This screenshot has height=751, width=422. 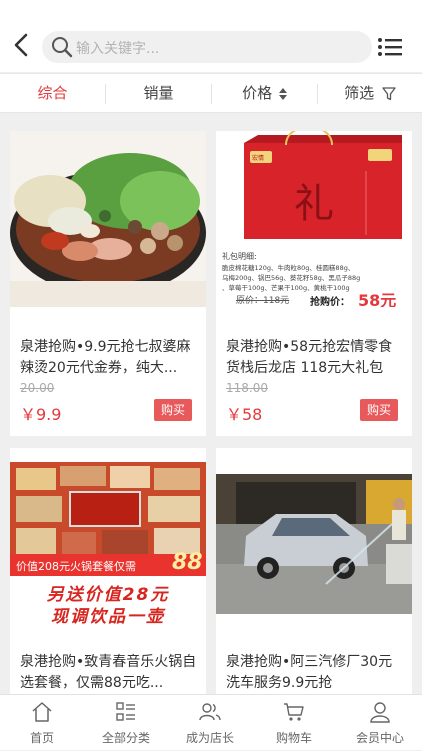 What do you see at coordinates (108, 617) in the screenshot?
I see `promo-line: 现调饮品一壶` at bounding box center [108, 617].